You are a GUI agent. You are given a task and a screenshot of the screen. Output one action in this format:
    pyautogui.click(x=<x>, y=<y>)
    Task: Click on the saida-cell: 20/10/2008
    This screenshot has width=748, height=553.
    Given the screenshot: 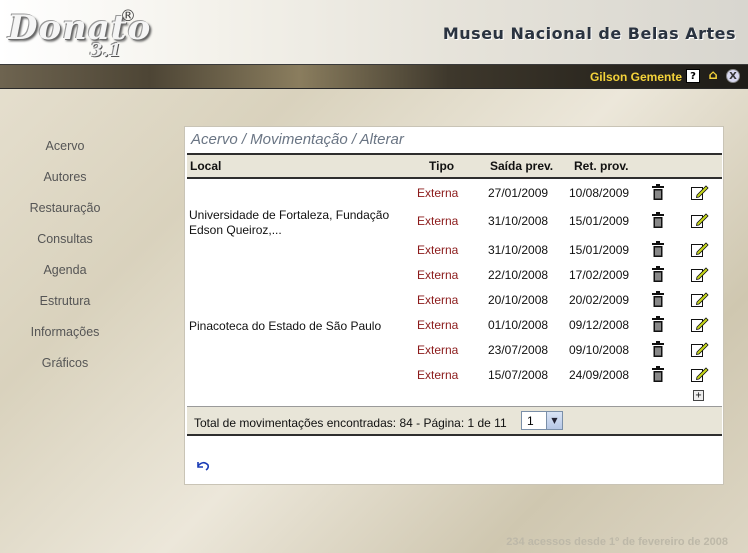 What is the action you would take?
    pyautogui.click(x=518, y=300)
    